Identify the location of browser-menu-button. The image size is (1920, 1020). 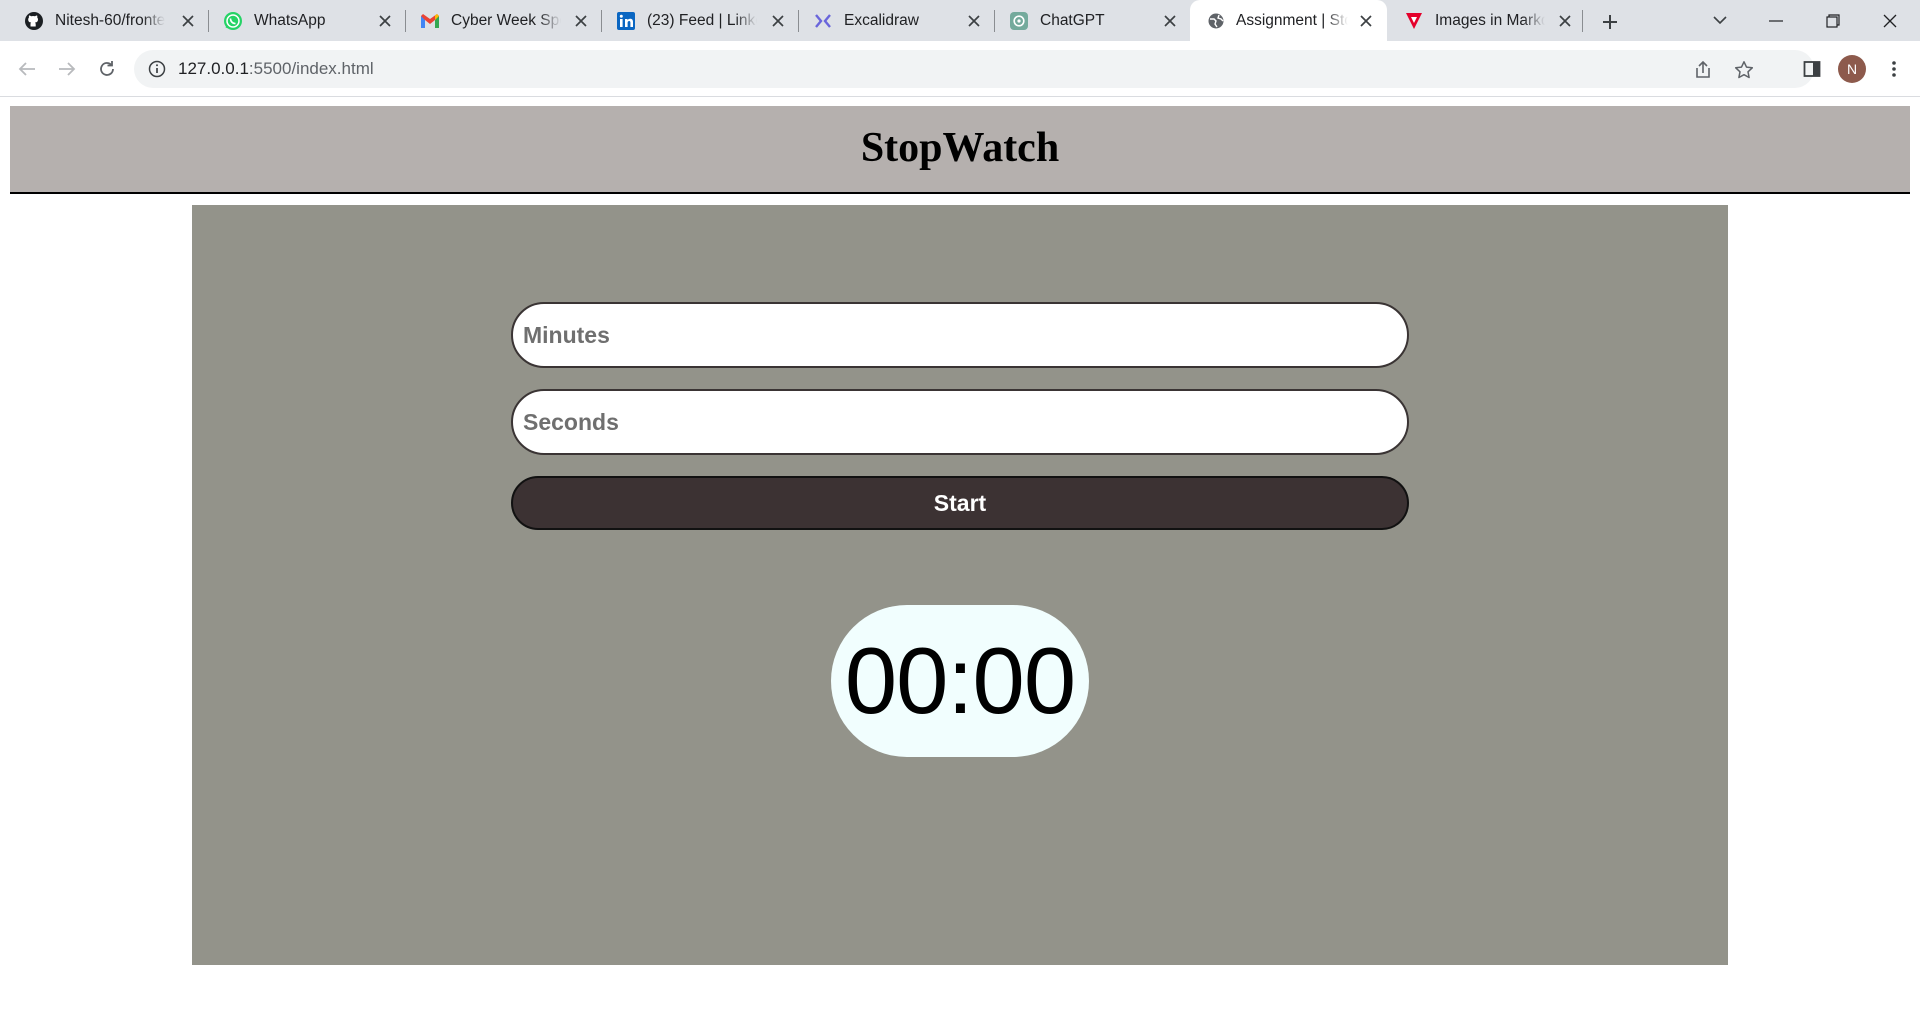
(1894, 69).